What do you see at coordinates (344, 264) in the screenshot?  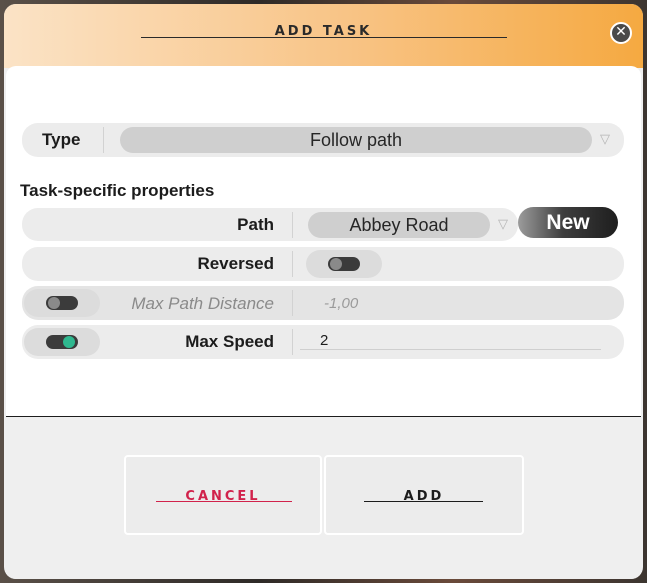 I see `reversed-toggle` at bounding box center [344, 264].